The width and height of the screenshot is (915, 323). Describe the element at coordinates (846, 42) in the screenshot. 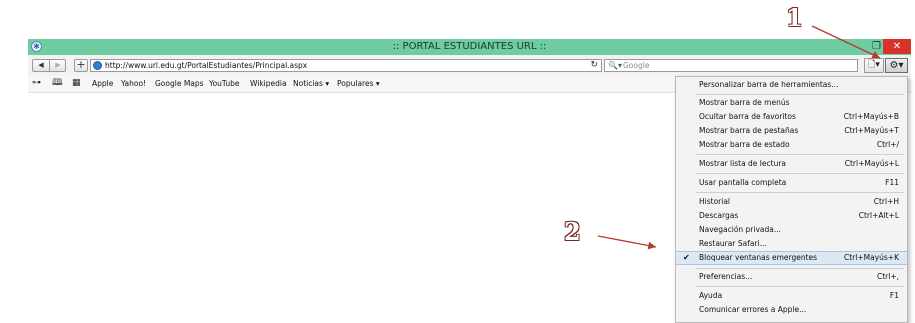

I see `arrow-to-gear` at that location.